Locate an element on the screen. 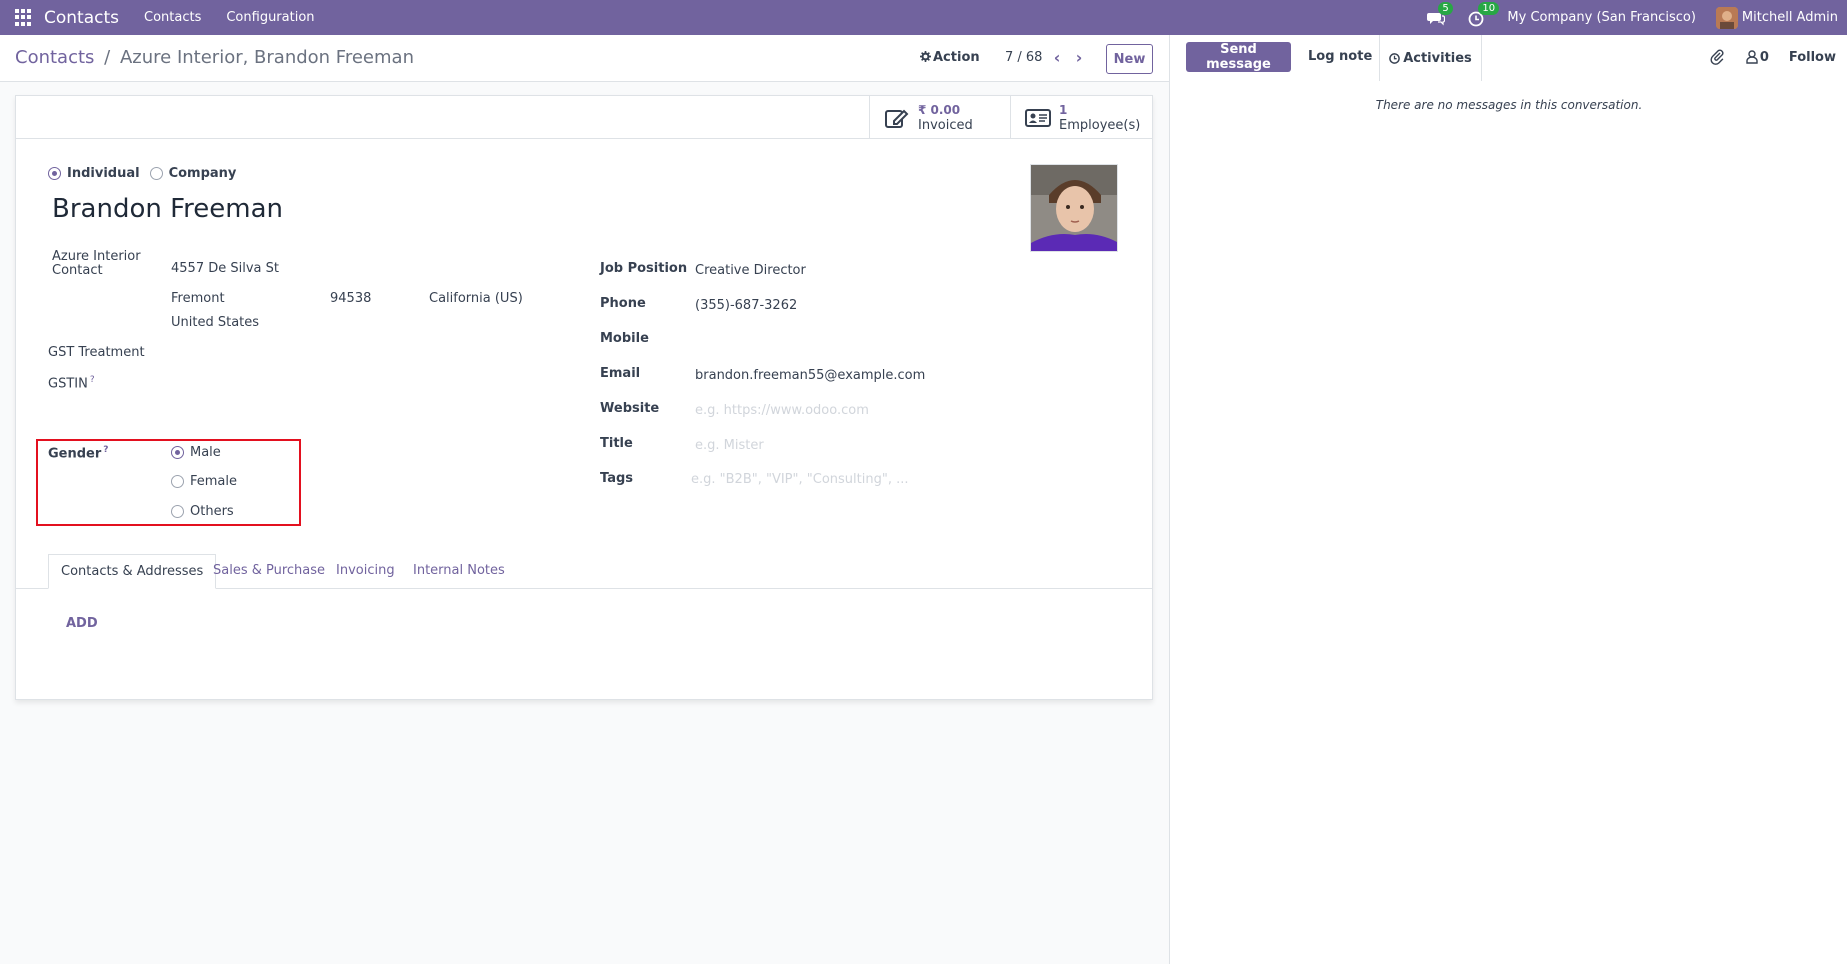 The height and width of the screenshot is (964, 1847). user-menu: Mitchell Admin is located at coordinates (1790, 17).